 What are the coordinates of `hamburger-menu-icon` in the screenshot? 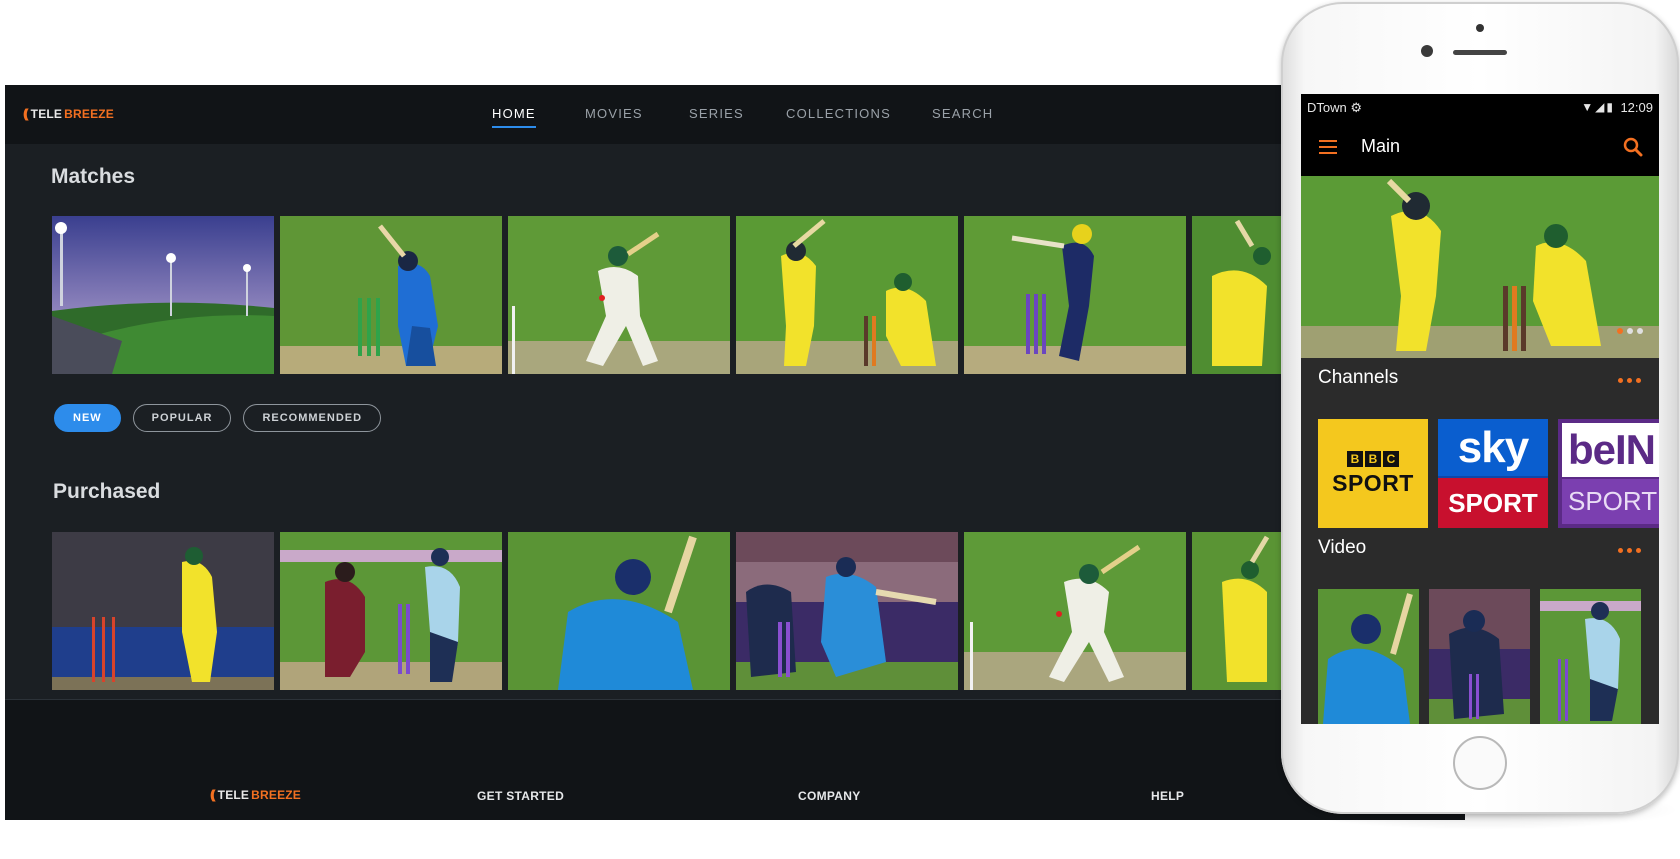 It's located at (1328, 147).